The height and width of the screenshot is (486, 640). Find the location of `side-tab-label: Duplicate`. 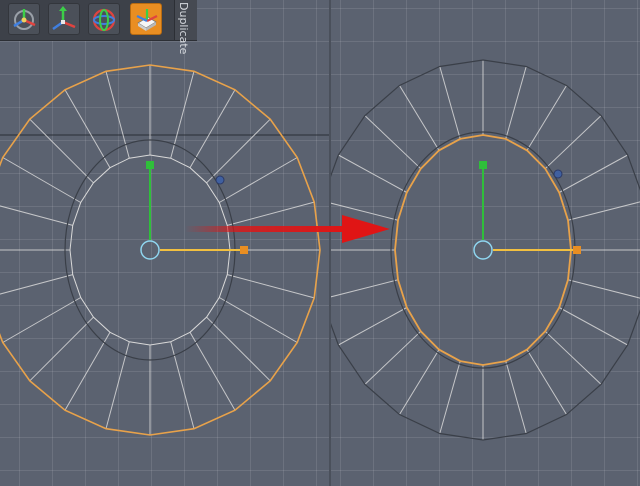

side-tab-label: Duplicate is located at coordinates (183, 28).